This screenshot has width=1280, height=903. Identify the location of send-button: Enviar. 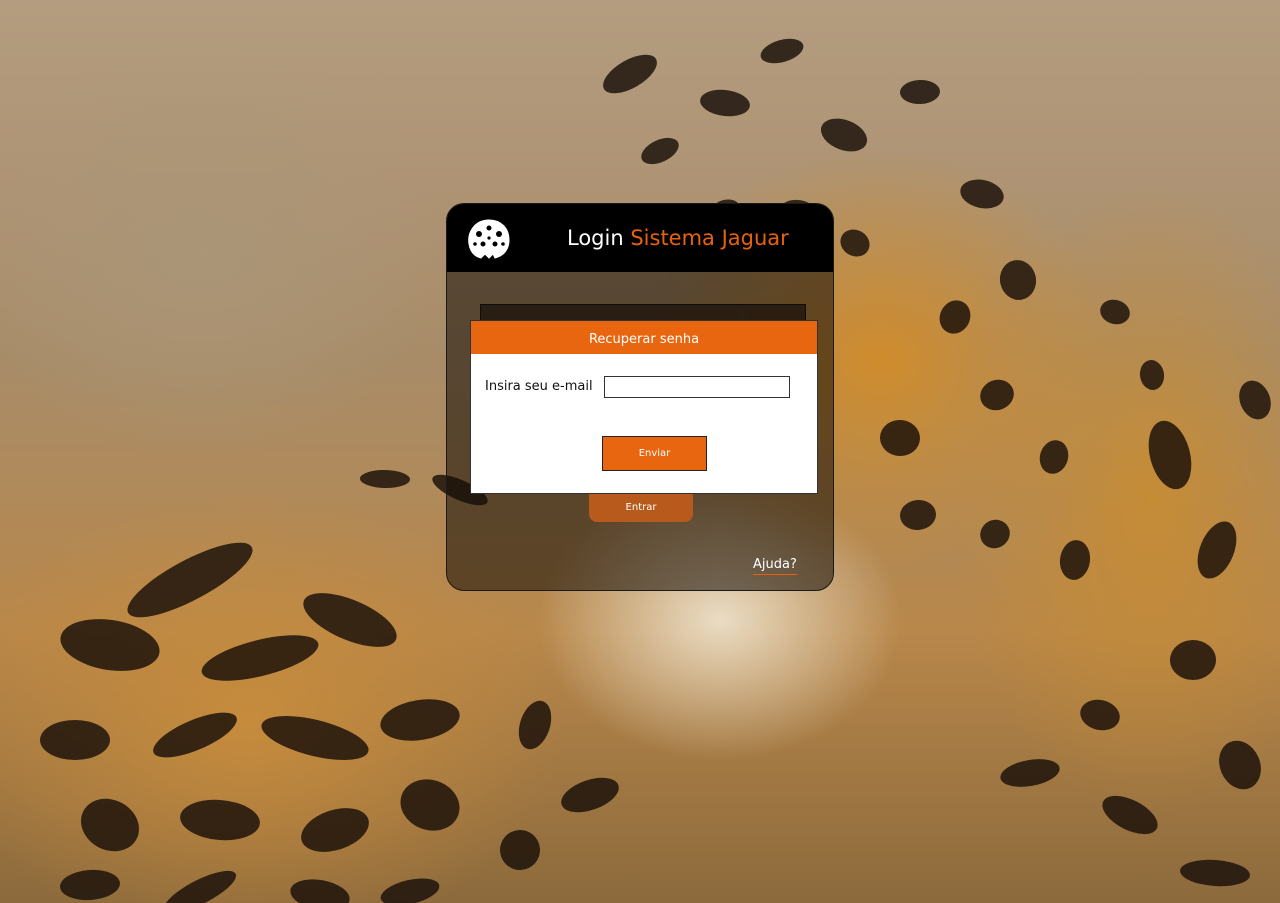
(654, 453).